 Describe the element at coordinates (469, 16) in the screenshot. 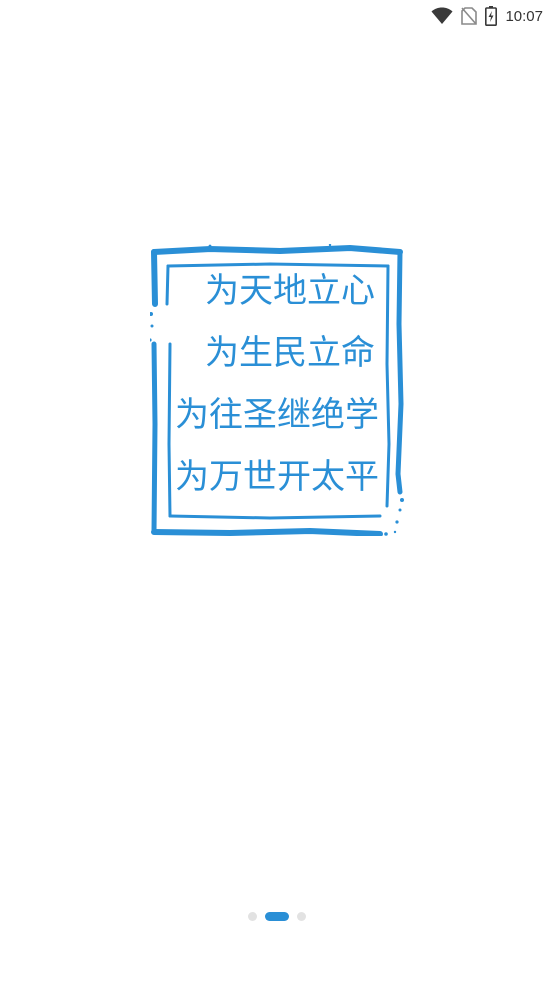

I see `no-sim-icon` at that location.